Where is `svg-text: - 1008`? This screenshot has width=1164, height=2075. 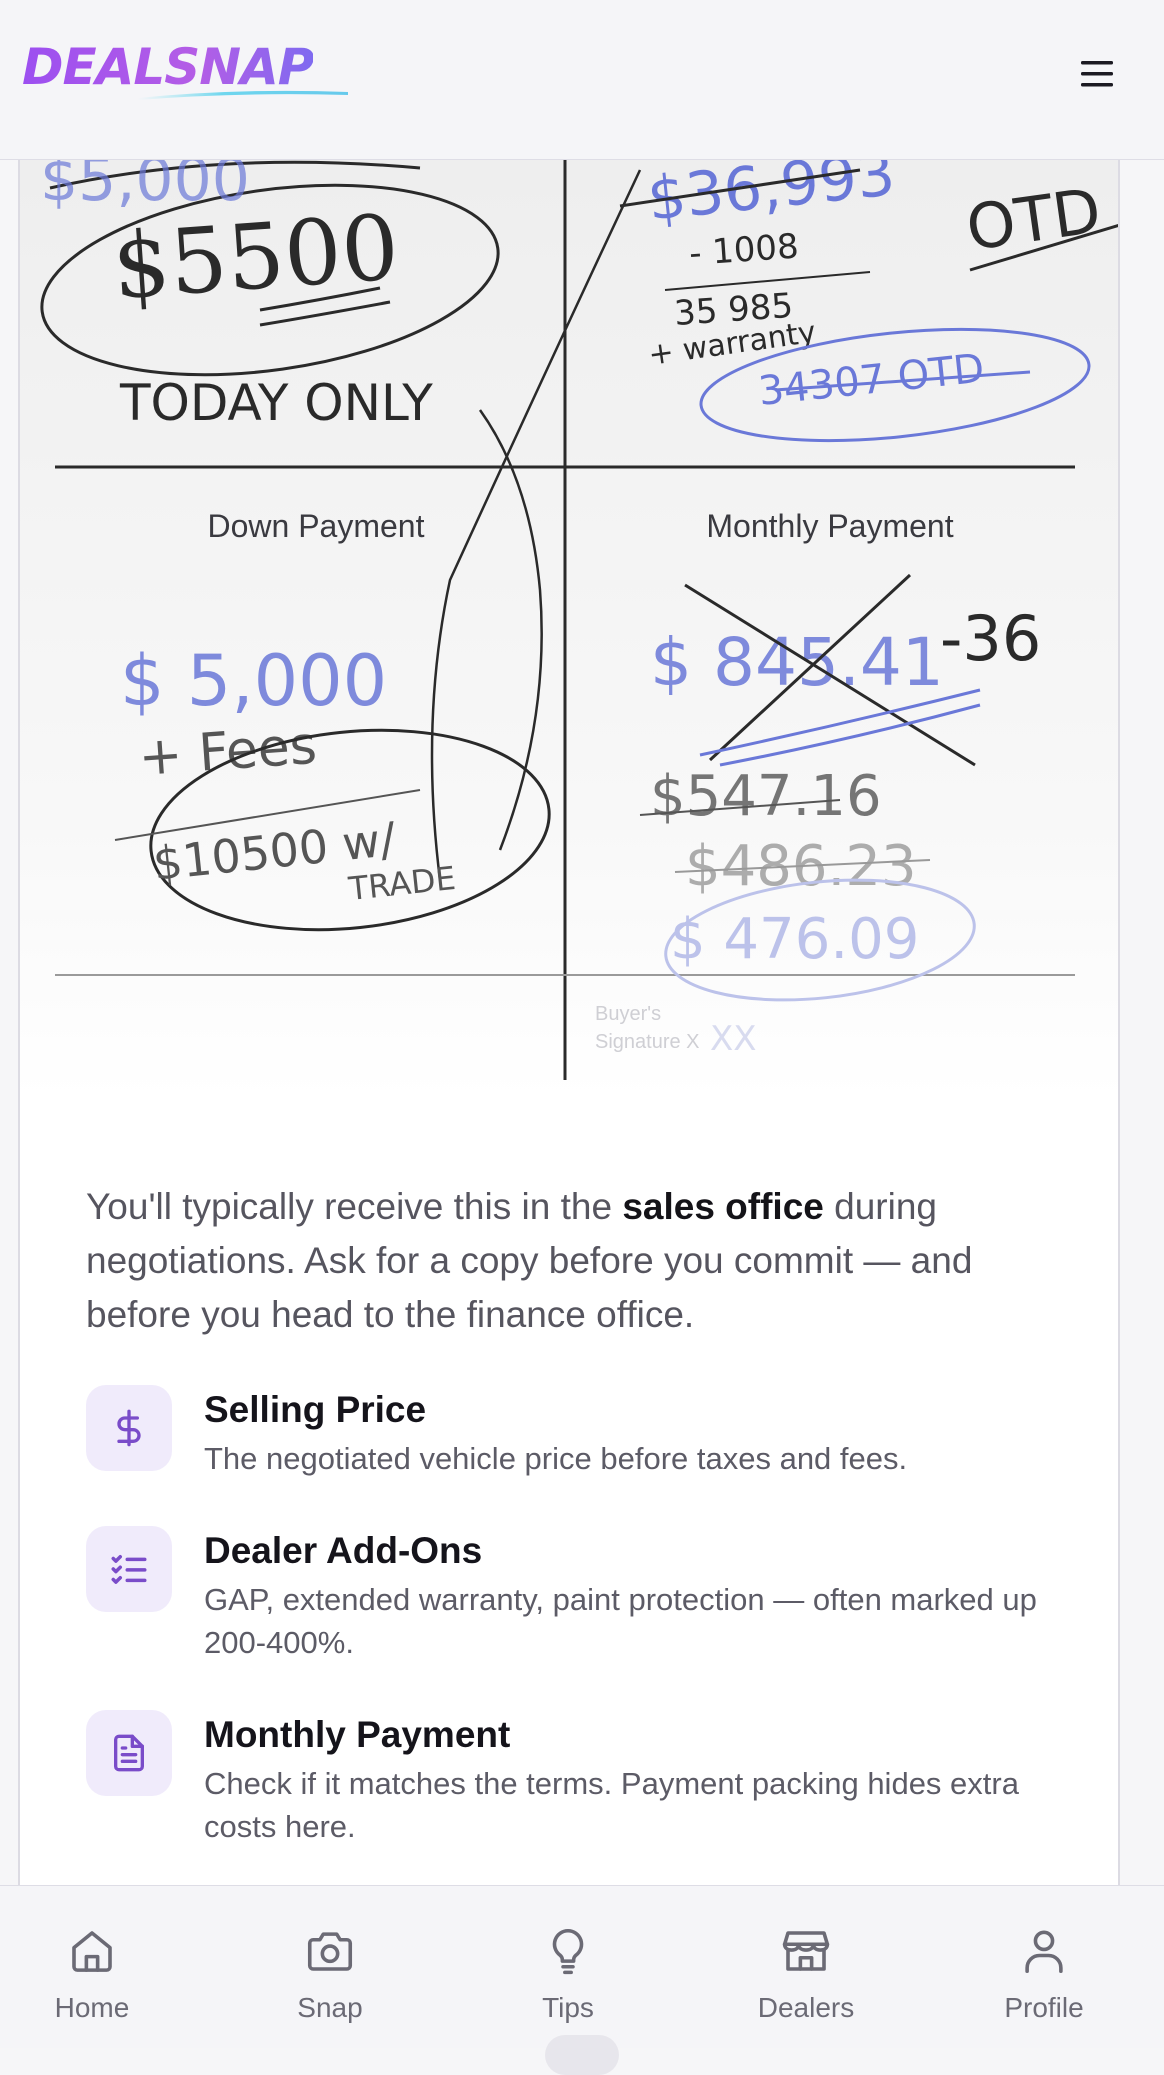
svg-text: - 1008 is located at coordinates (744, 250).